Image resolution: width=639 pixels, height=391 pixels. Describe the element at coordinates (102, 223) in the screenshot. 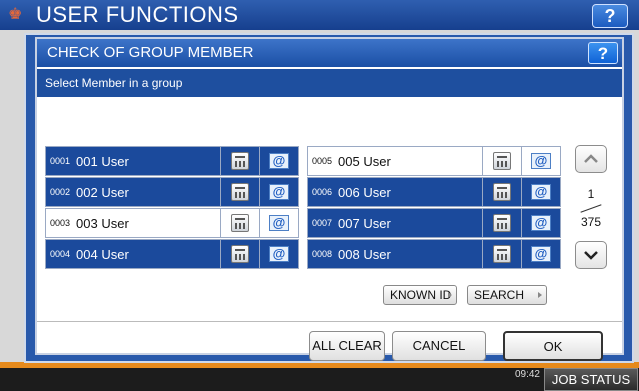

I see `member-name: 003 User` at that location.